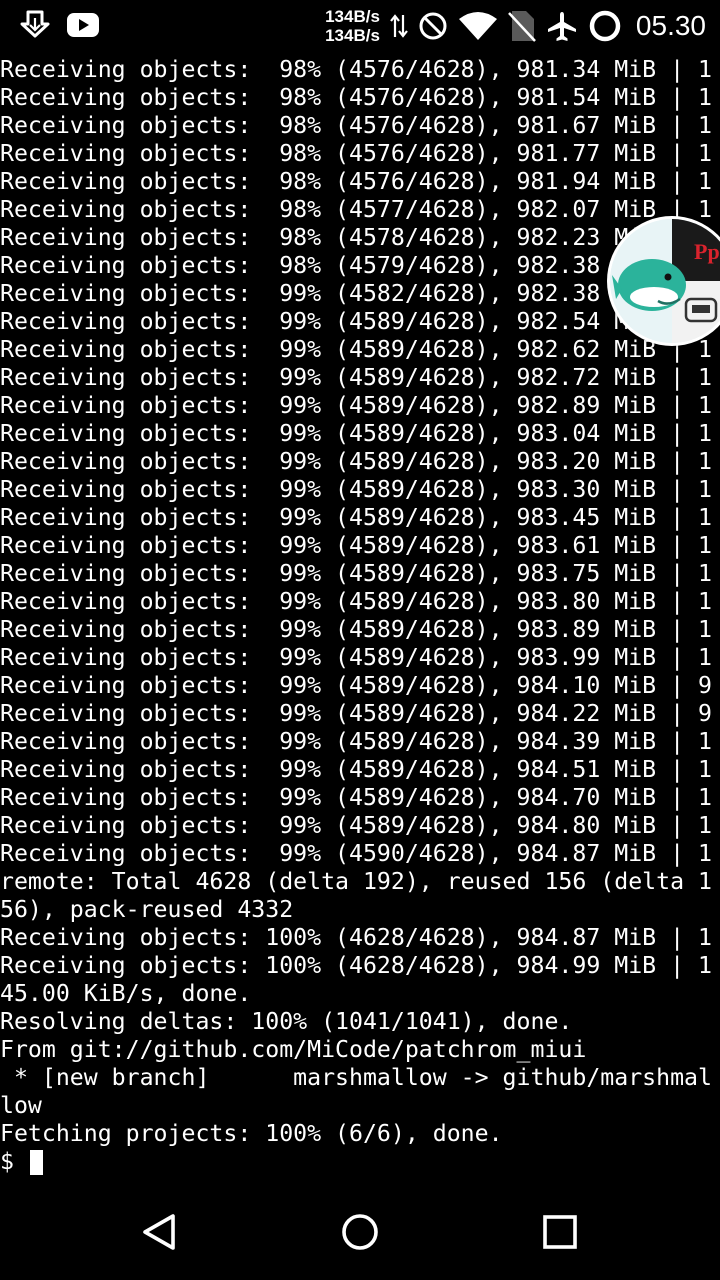 This screenshot has height=1280, width=720. I want to click on terminal-line: Fetching projects: 100% (6/6), done., so click(251, 1133).